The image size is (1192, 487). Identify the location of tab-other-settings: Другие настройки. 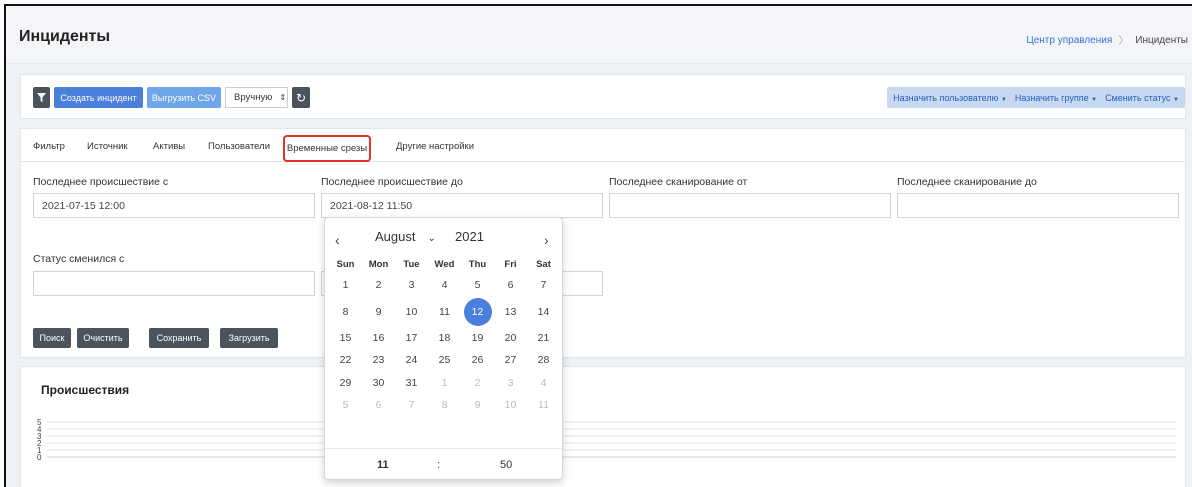
(435, 146).